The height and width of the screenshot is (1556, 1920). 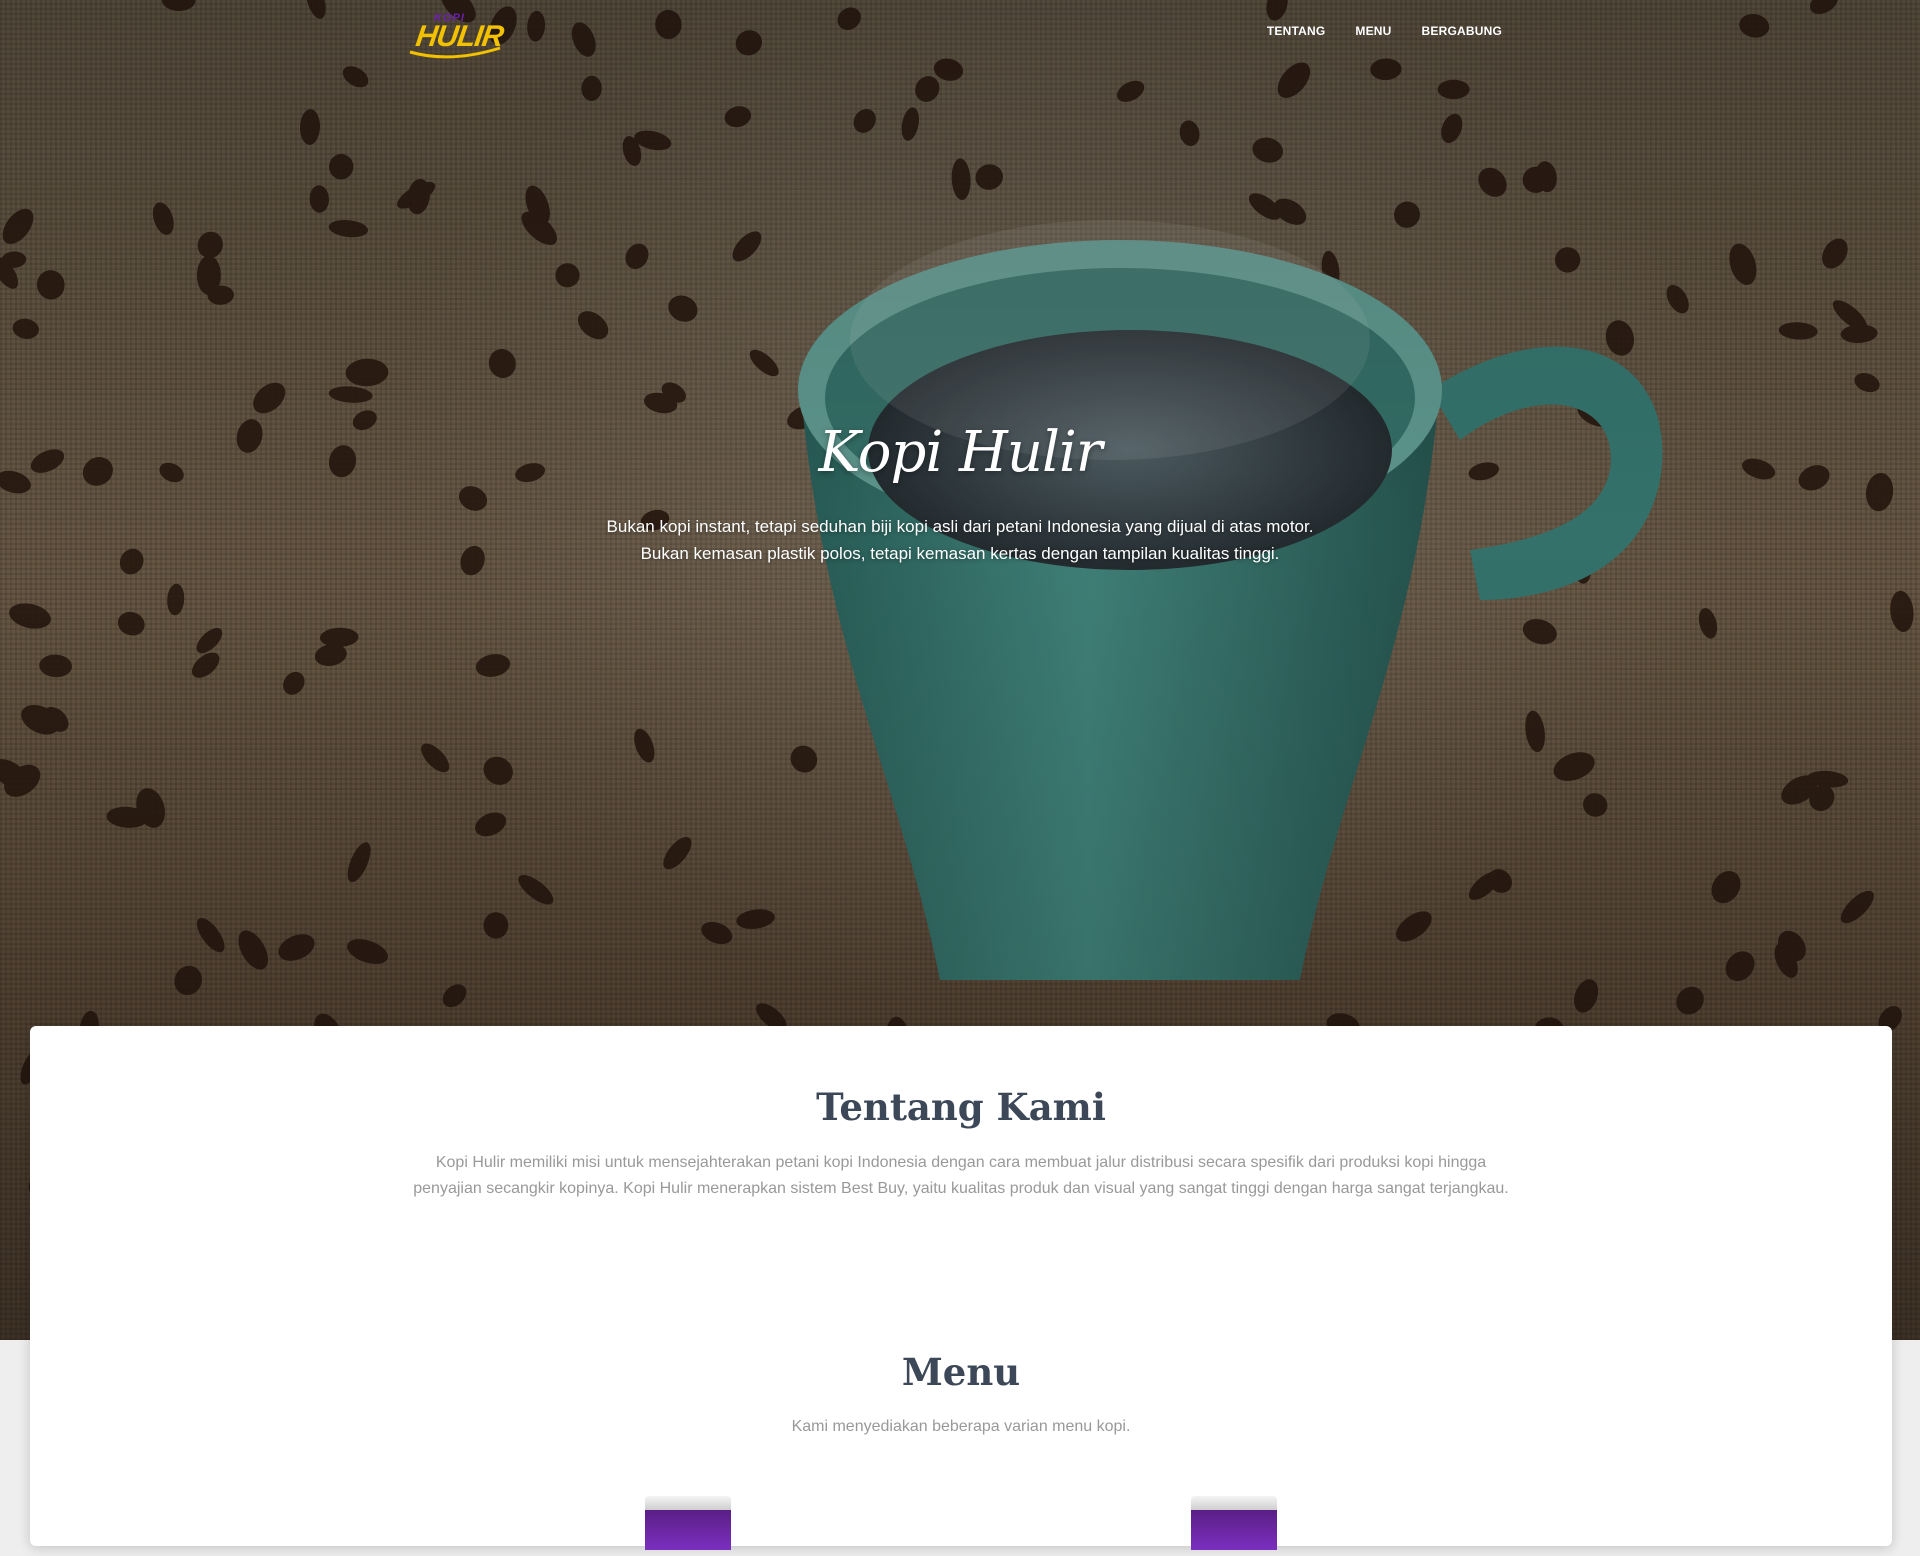 I want to click on nav-link-bergabung: BERGABUNG, so click(x=1462, y=31).